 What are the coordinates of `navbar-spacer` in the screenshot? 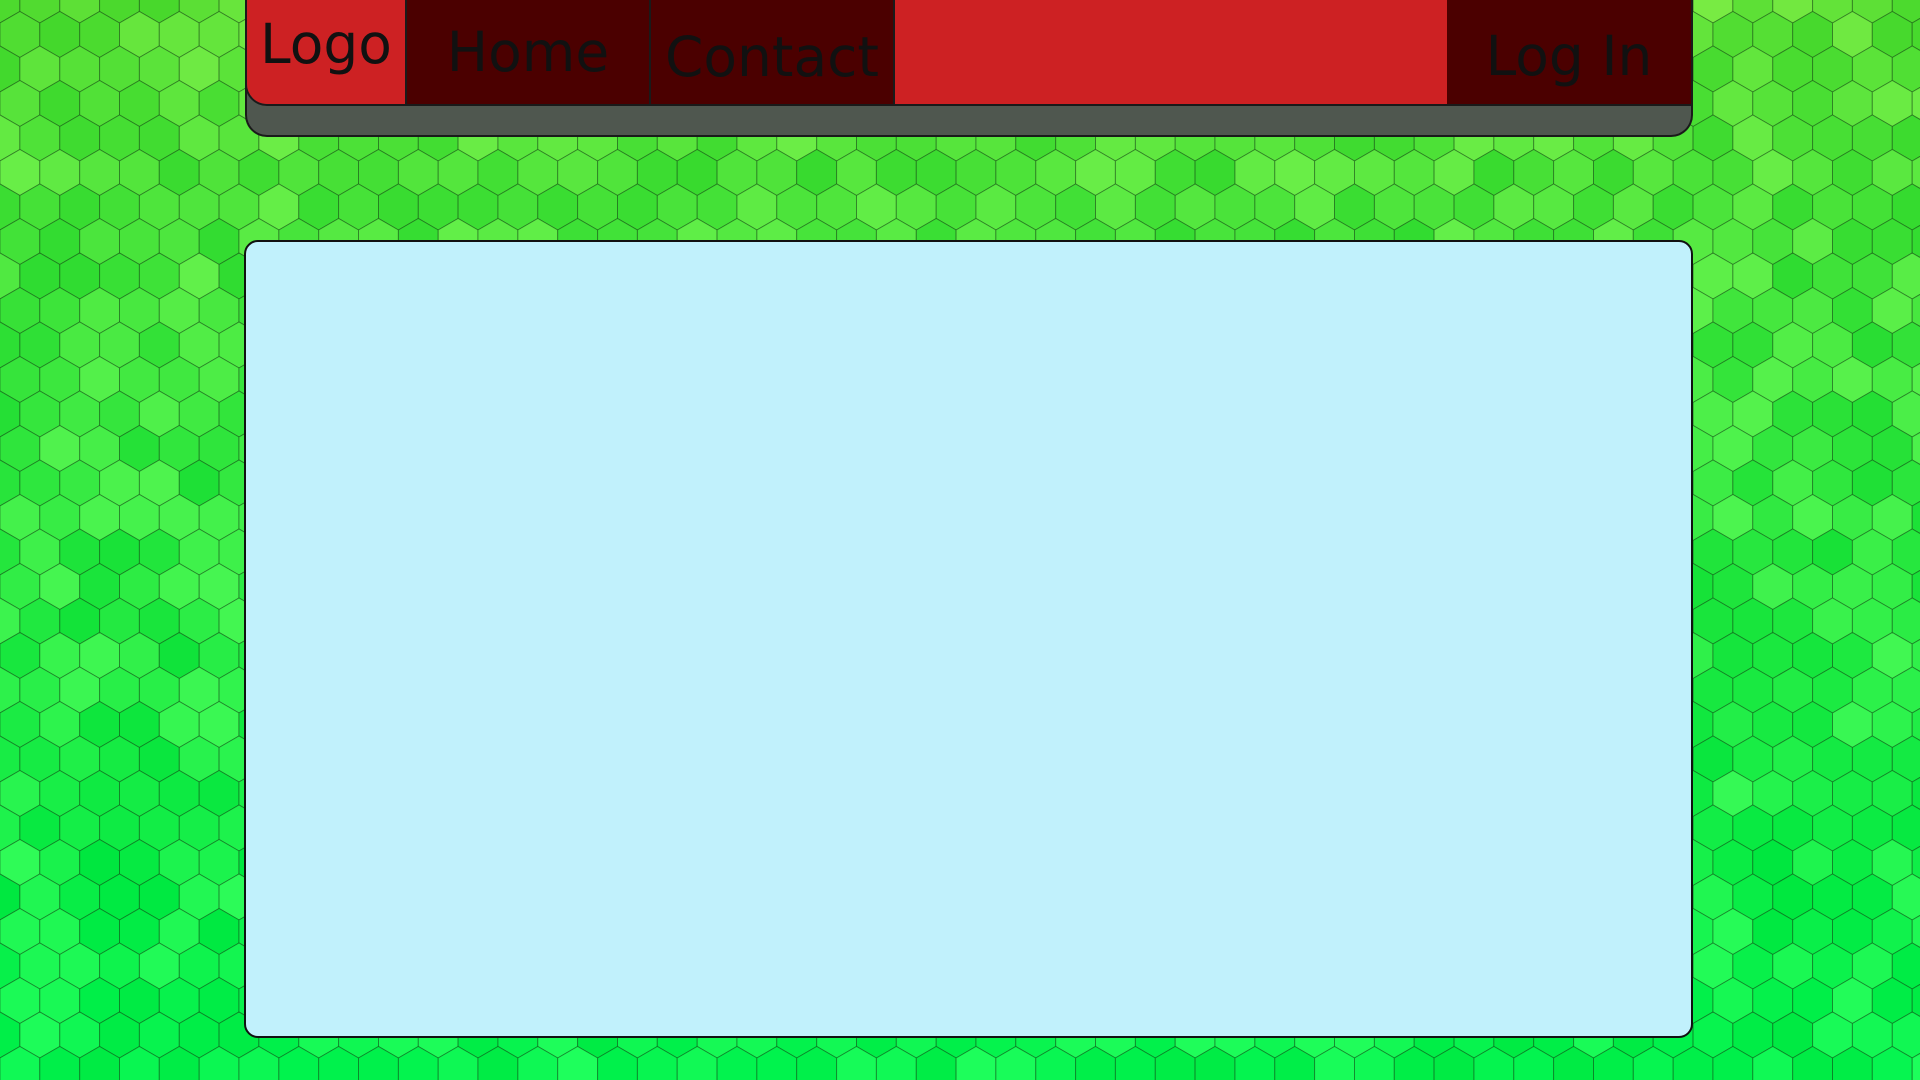 It's located at (1171, 52).